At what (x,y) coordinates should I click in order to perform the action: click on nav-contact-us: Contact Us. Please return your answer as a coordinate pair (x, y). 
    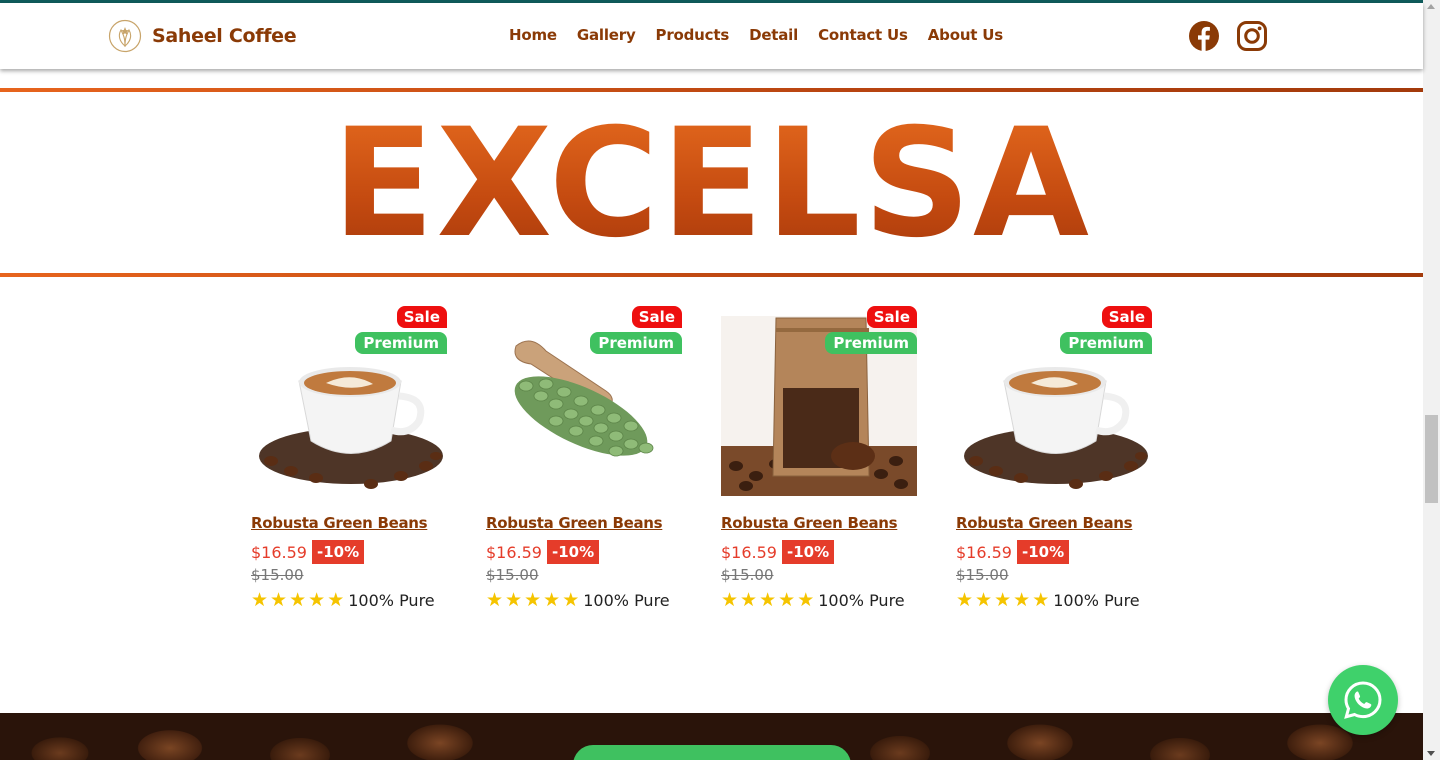
    Looking at the image, I should click on (863, 35).